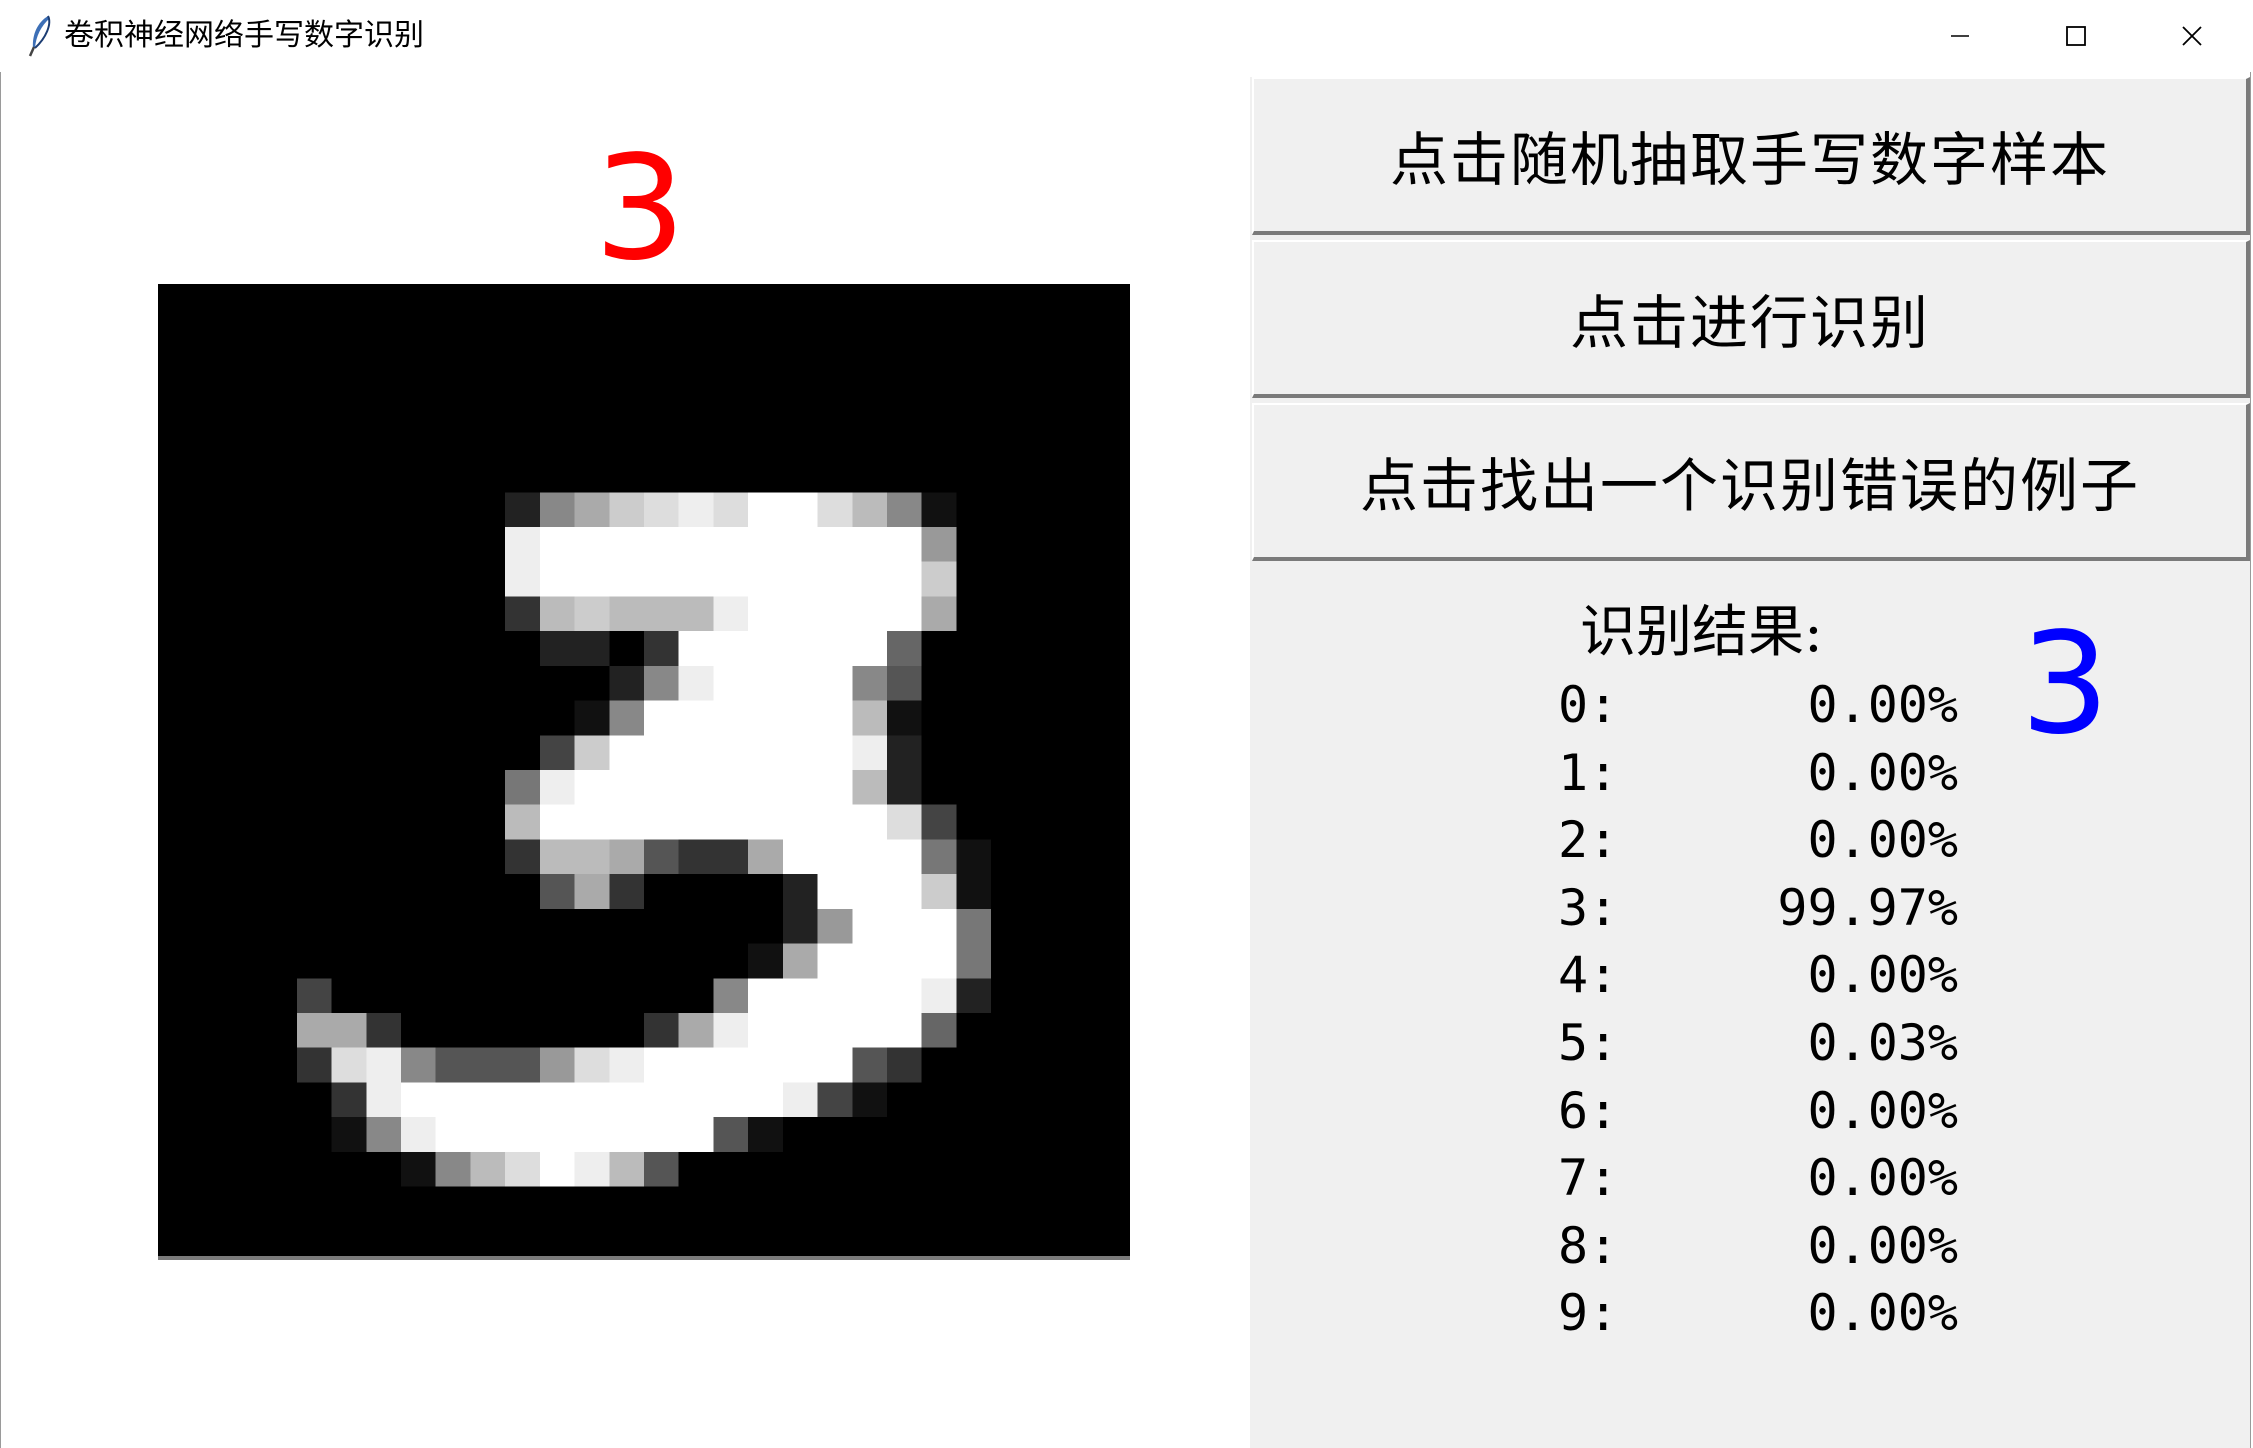 This screenshot has width=2253, height=1448. I want to click on recognize-button: 点击进行识别, so click(1751, 319).